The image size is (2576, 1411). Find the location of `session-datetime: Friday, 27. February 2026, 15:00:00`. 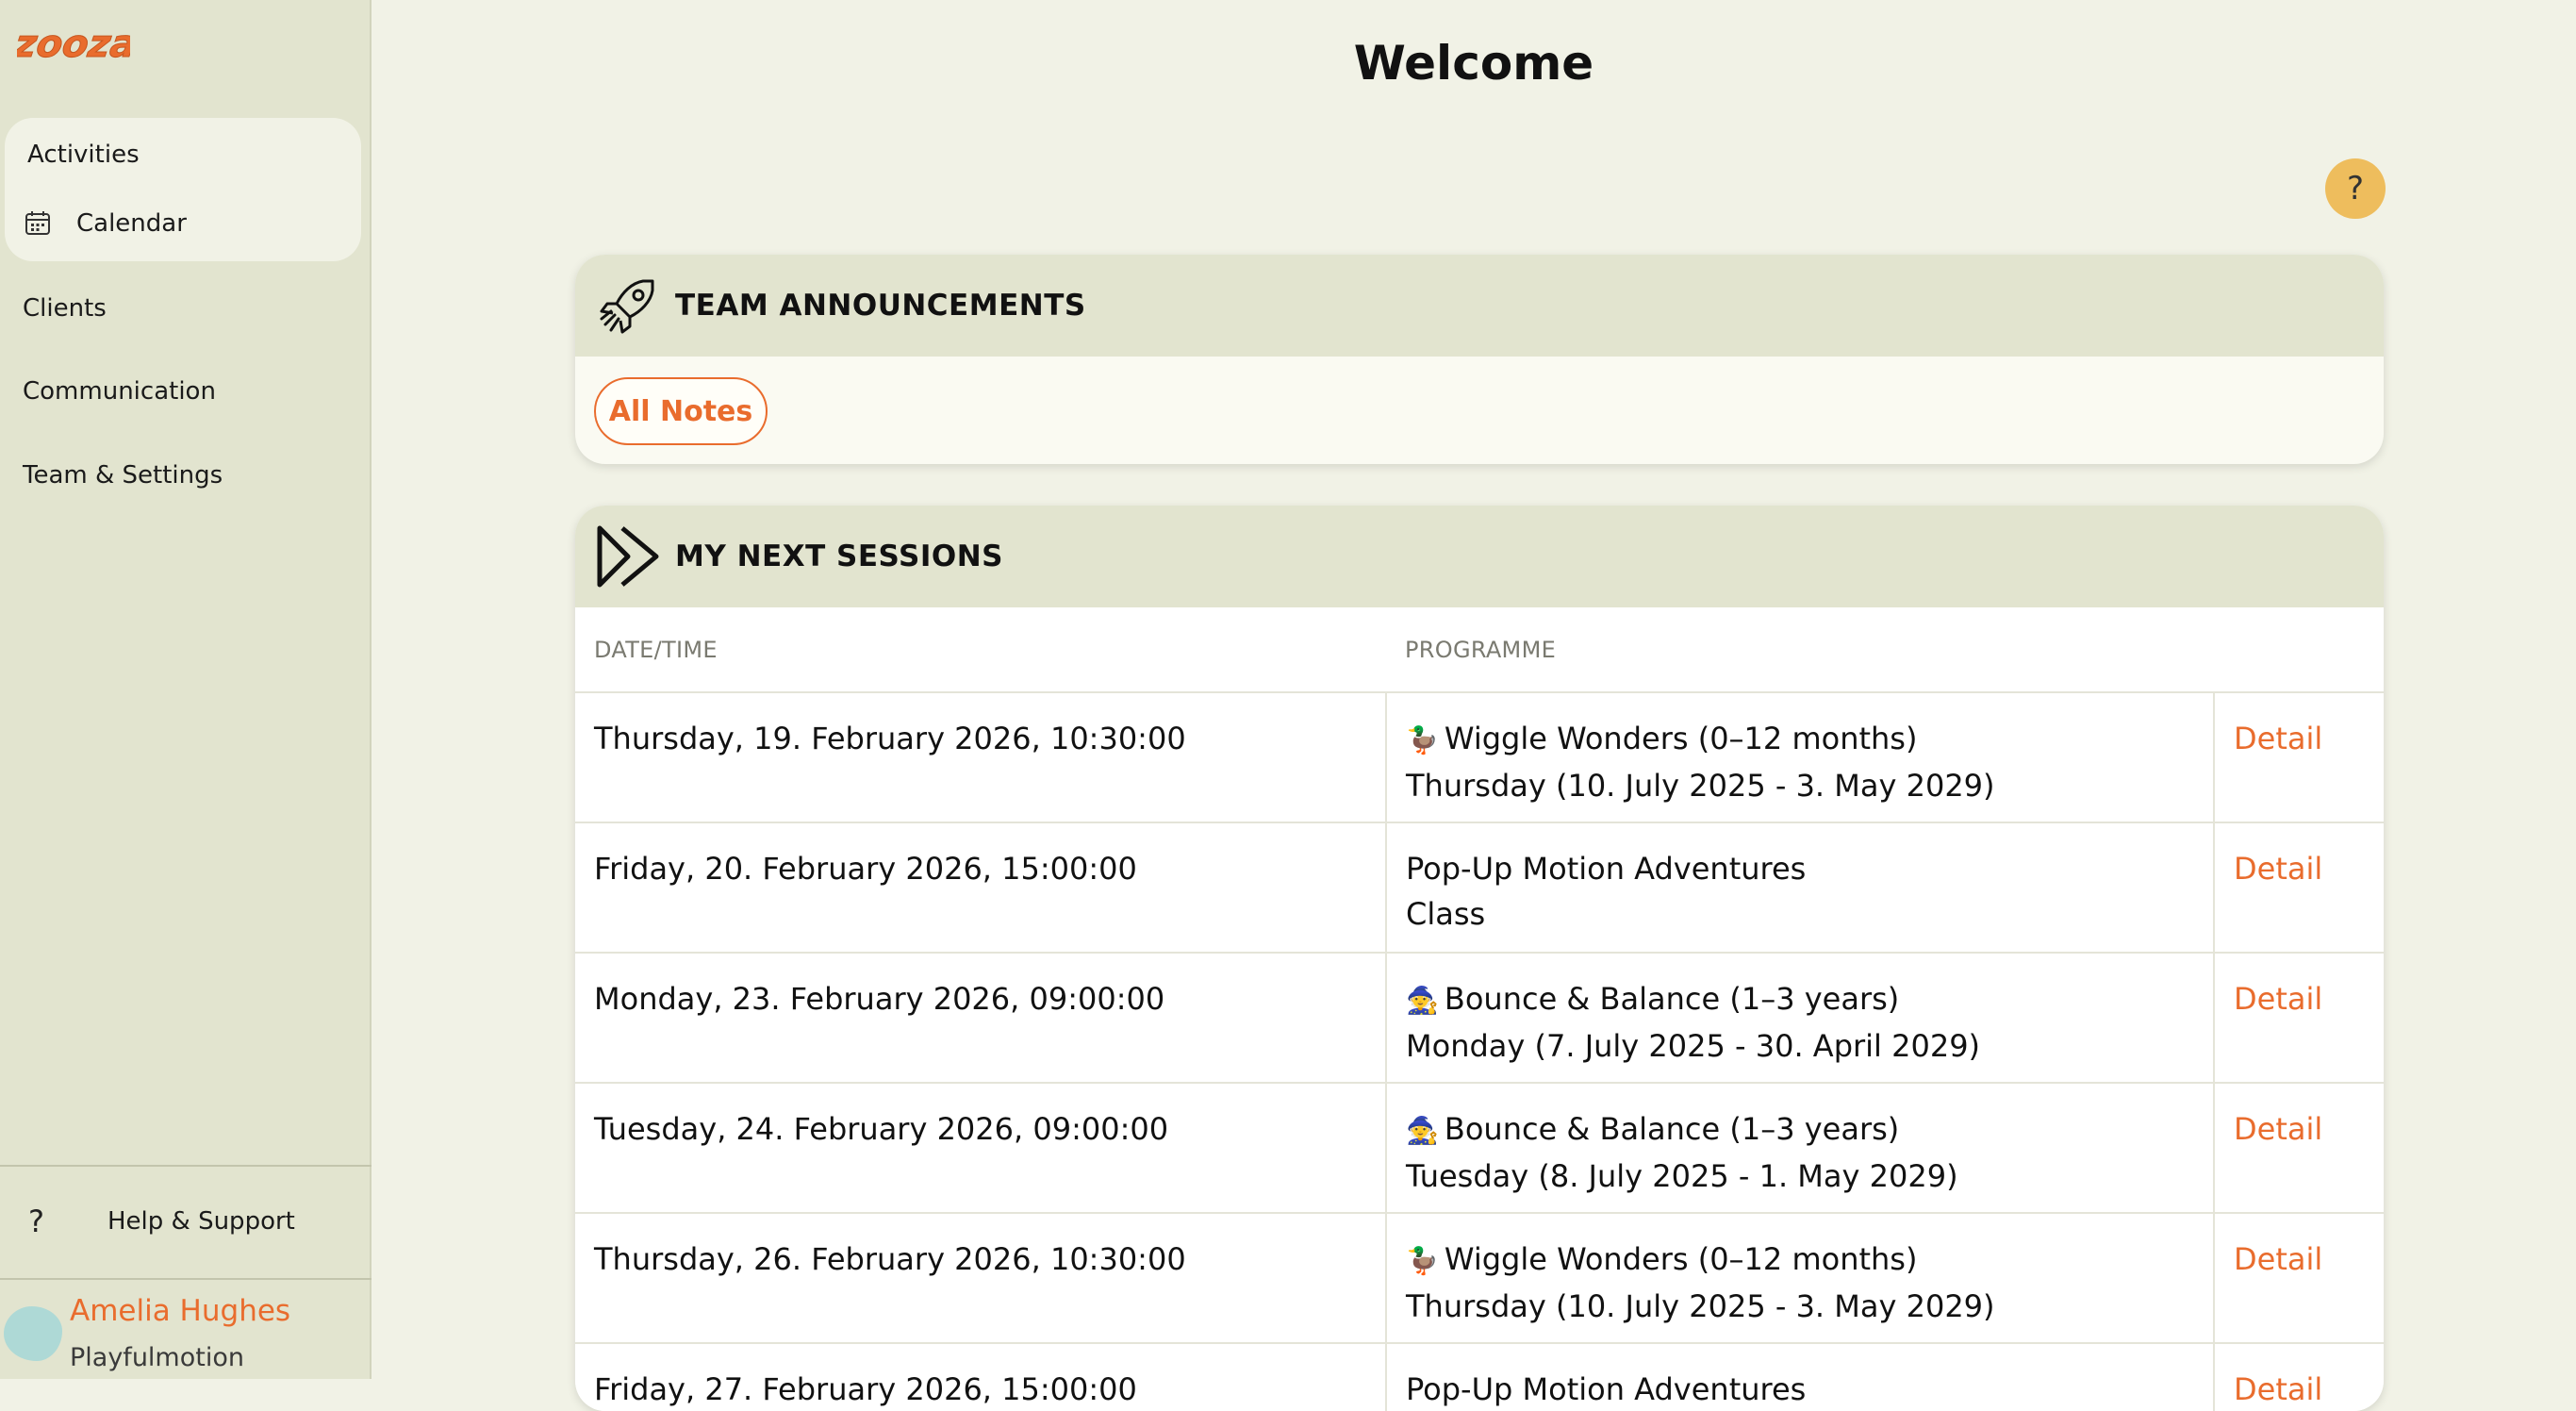

session-datetime: Friday, 27. February 2026, 15:00:00 is located at coordinates (980, 1377).